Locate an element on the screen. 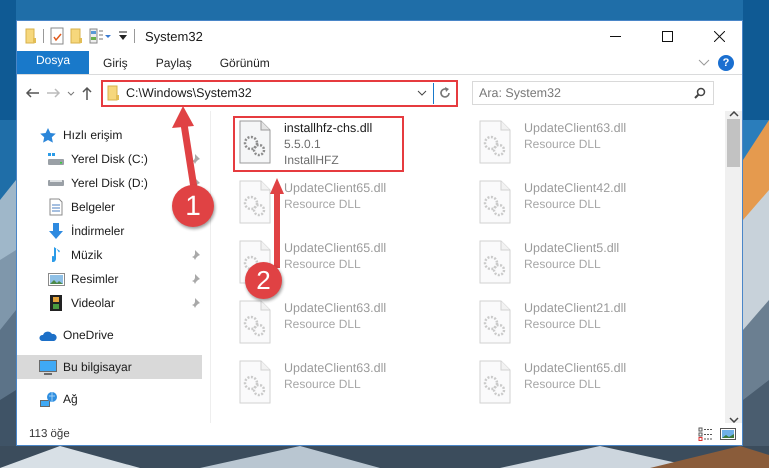 The width and height of the screenshot is (769, 468). search-icon is located at coordinates (700, 93).